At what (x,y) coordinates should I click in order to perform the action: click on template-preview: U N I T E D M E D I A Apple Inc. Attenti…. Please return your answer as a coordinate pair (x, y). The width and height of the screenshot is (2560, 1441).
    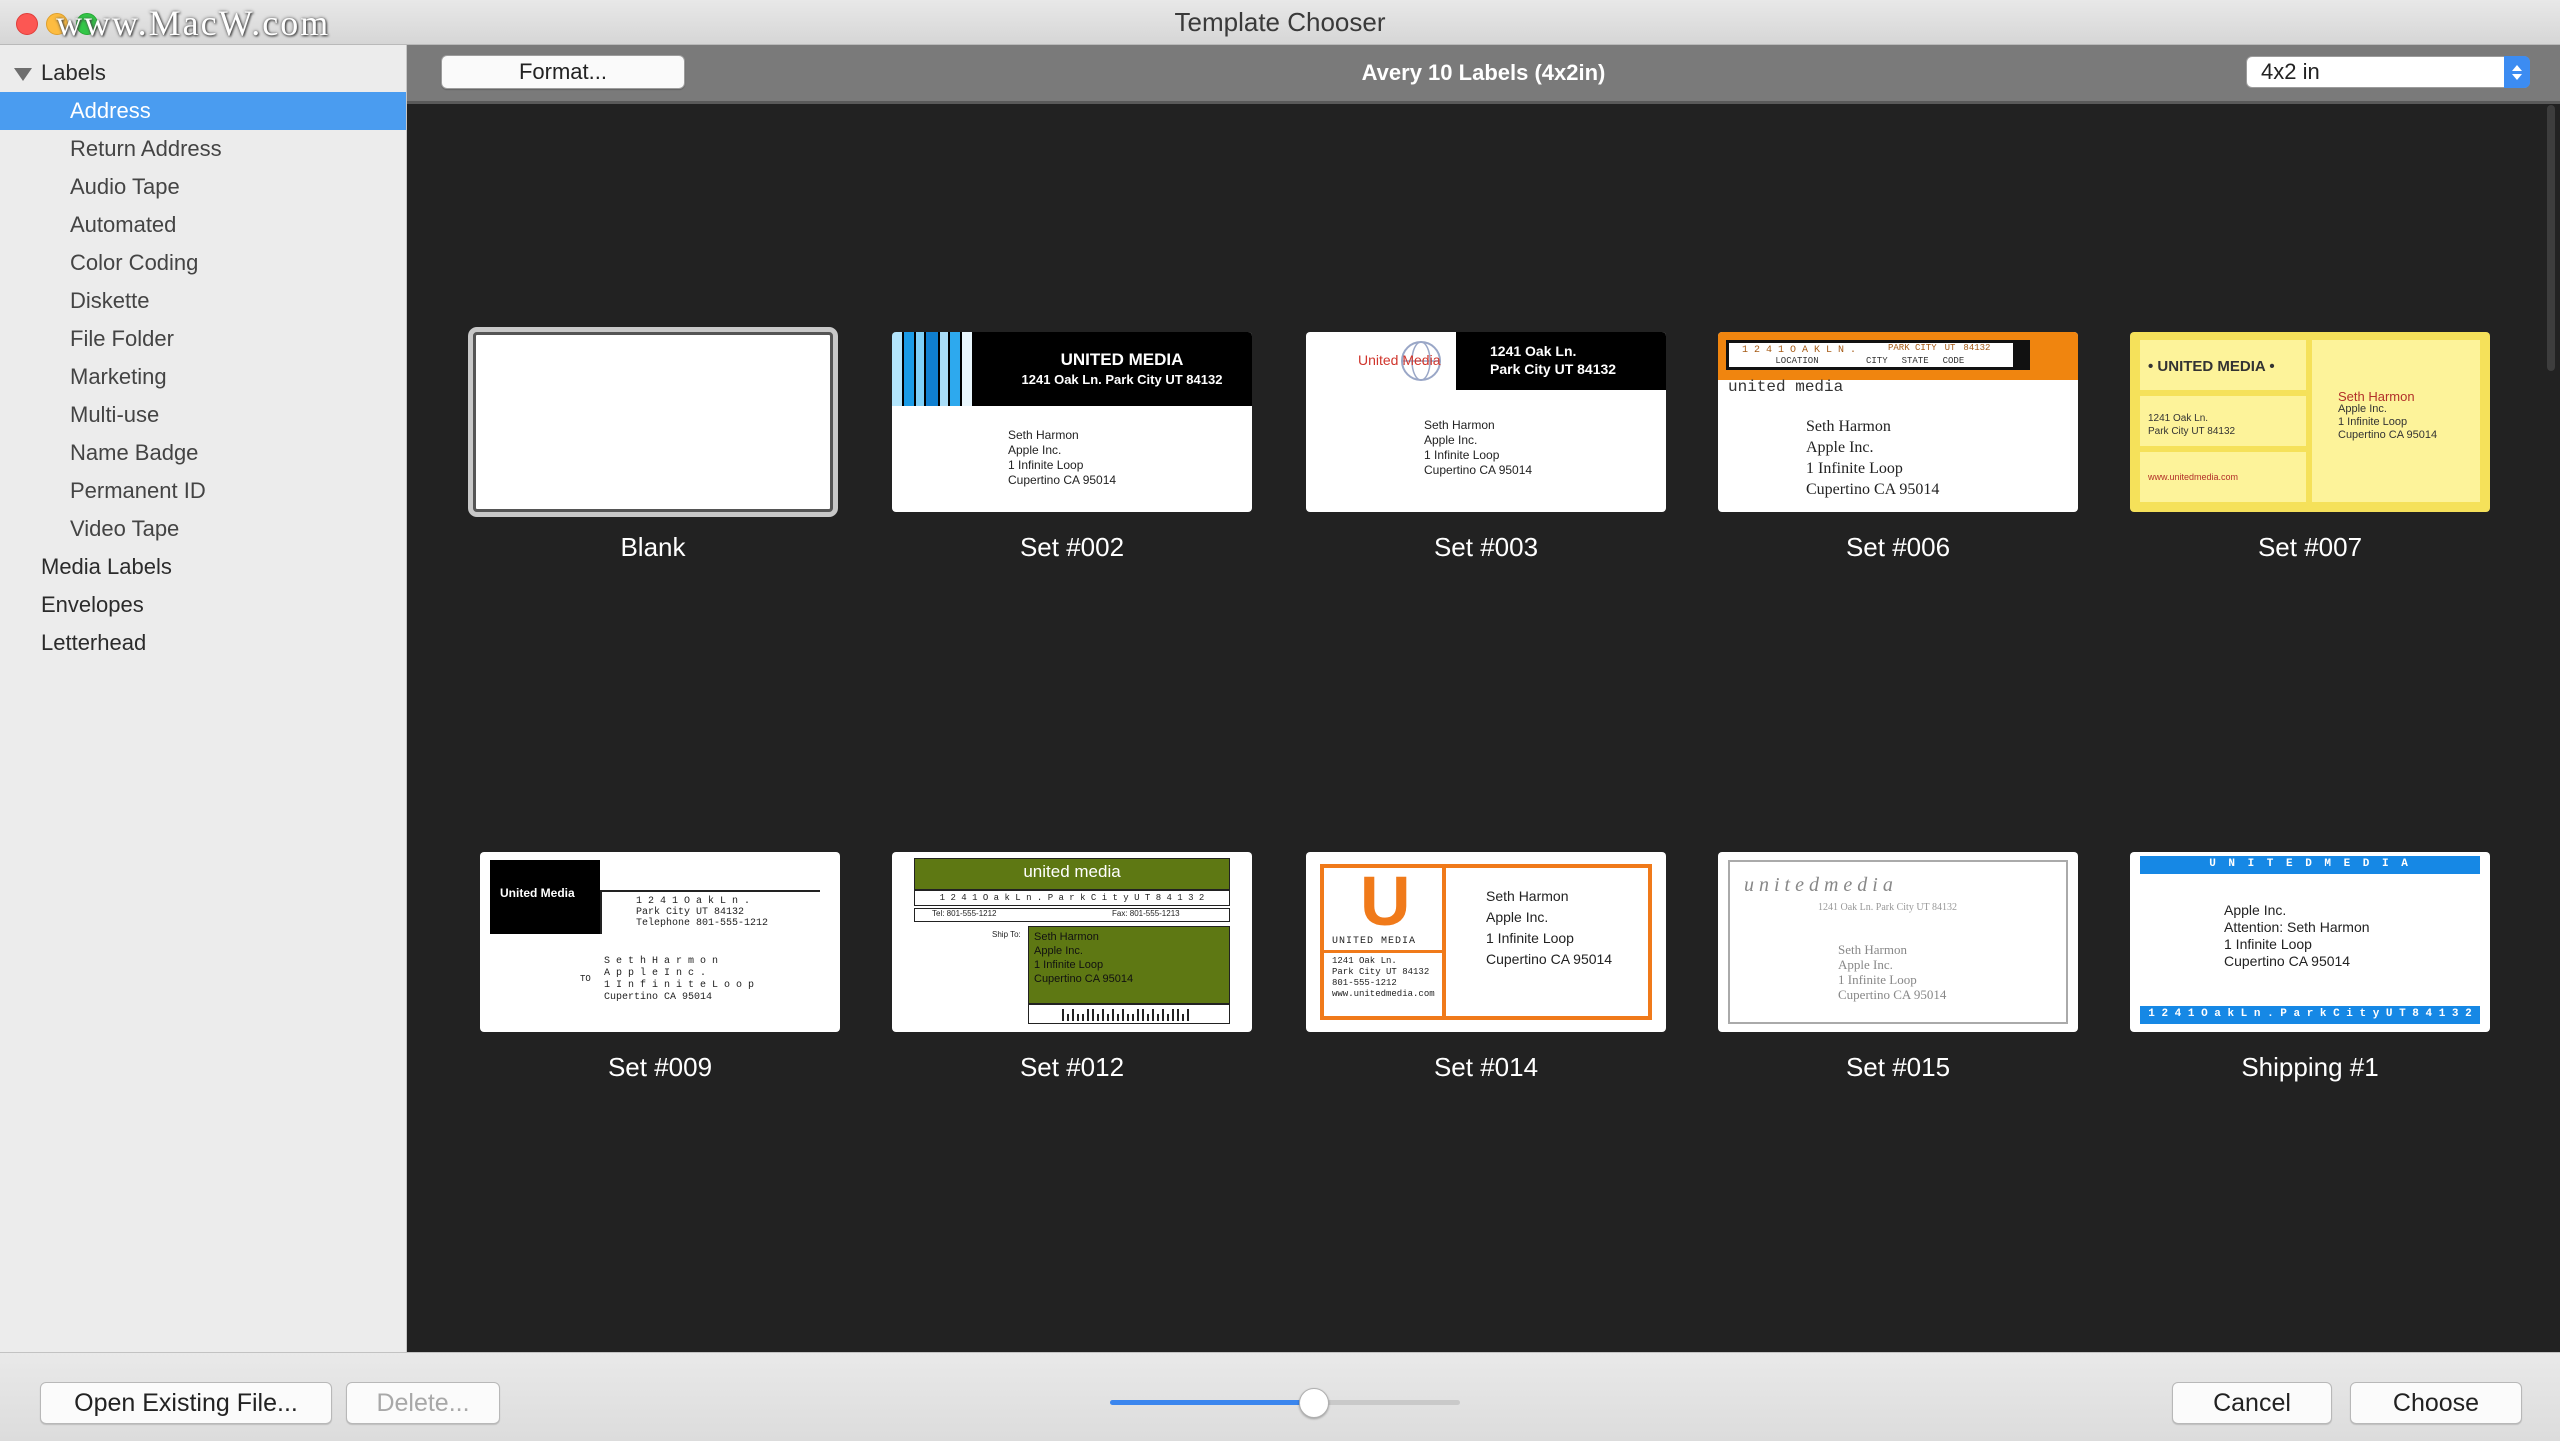
    Looking at the image, I should click on (2310, 942).